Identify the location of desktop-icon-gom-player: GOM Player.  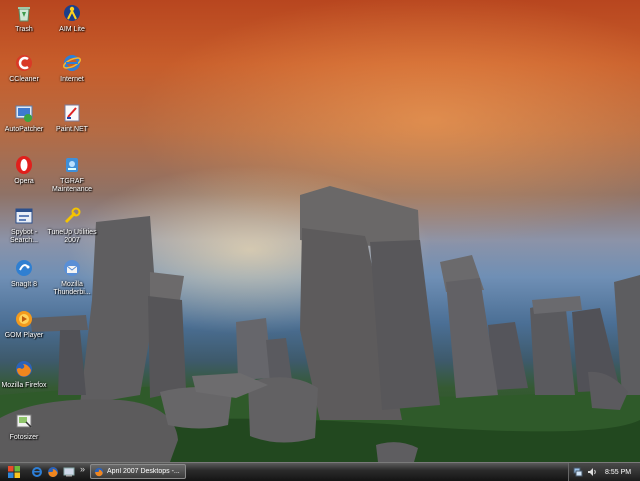
(25, 333).